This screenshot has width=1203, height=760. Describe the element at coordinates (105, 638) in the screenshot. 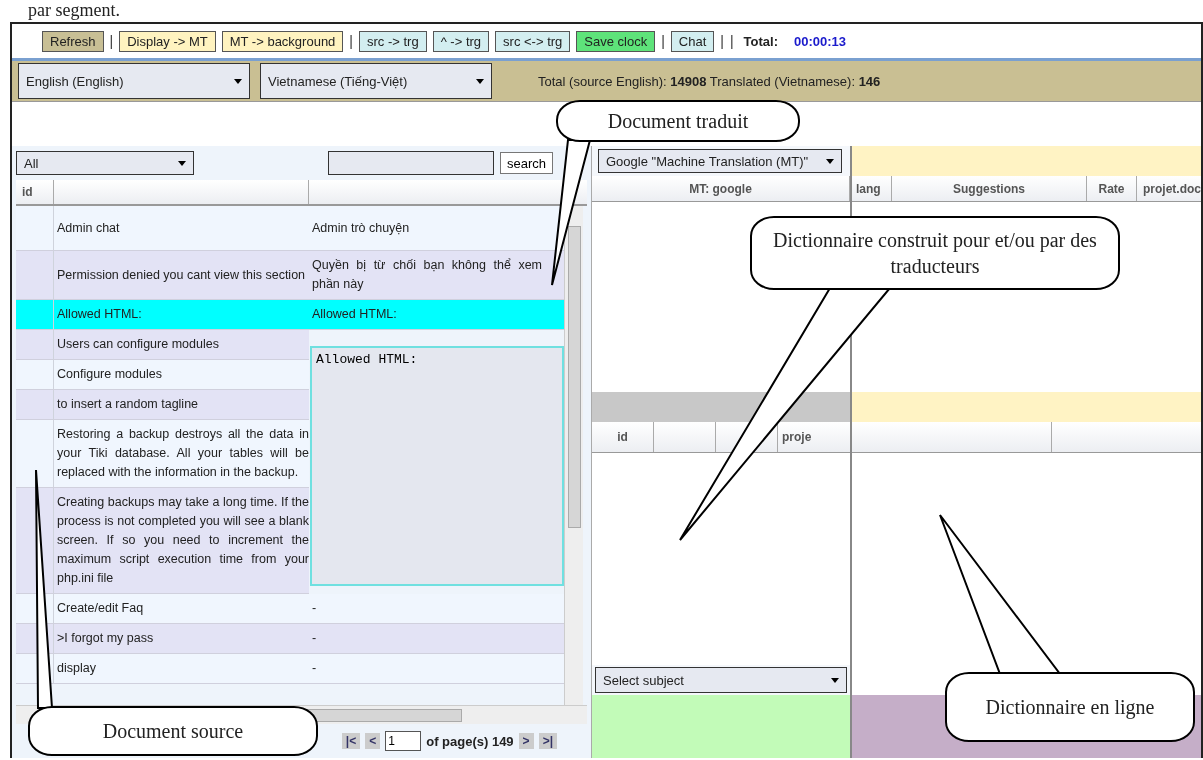

I see `source-text: >I forgot my pass` at that location.